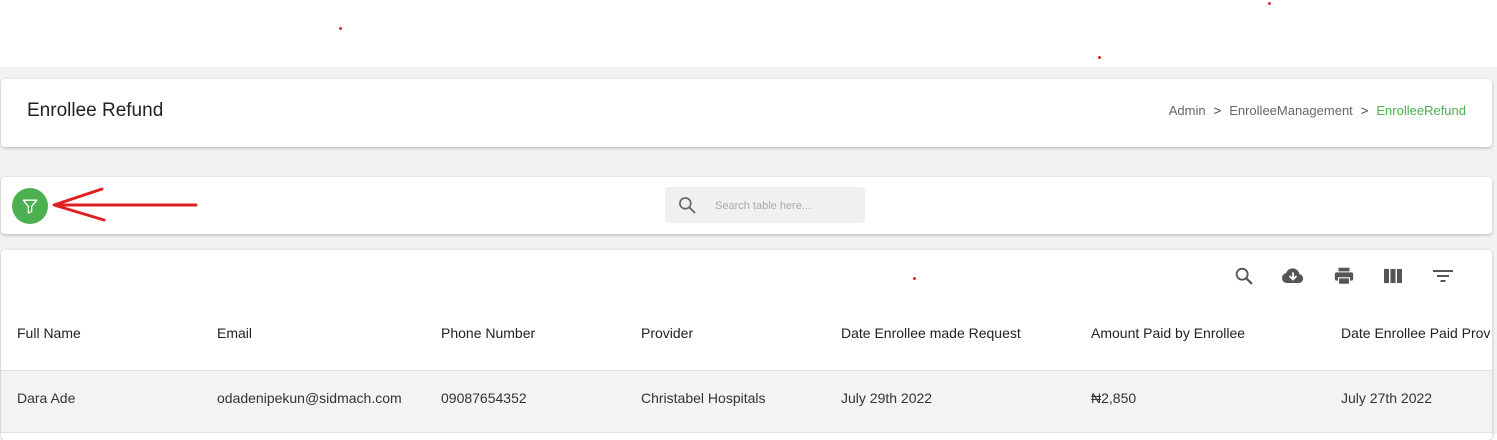 Image resolution: width=1497 pixels, height=440 pixels. I want to click on table-search-button, so click(1244, 276).